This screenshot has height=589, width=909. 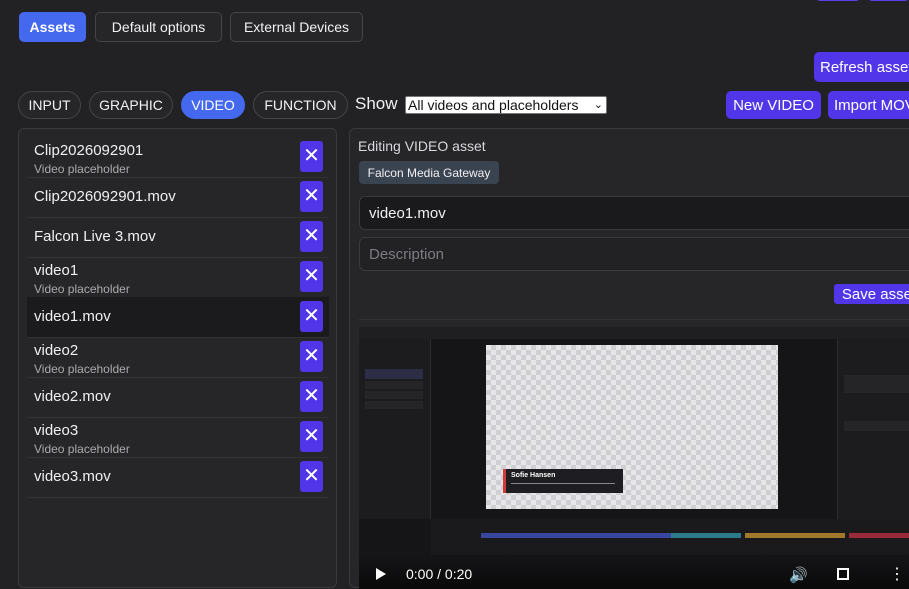 I want to click on video-frame-timeline, so click(x=670, y=537).